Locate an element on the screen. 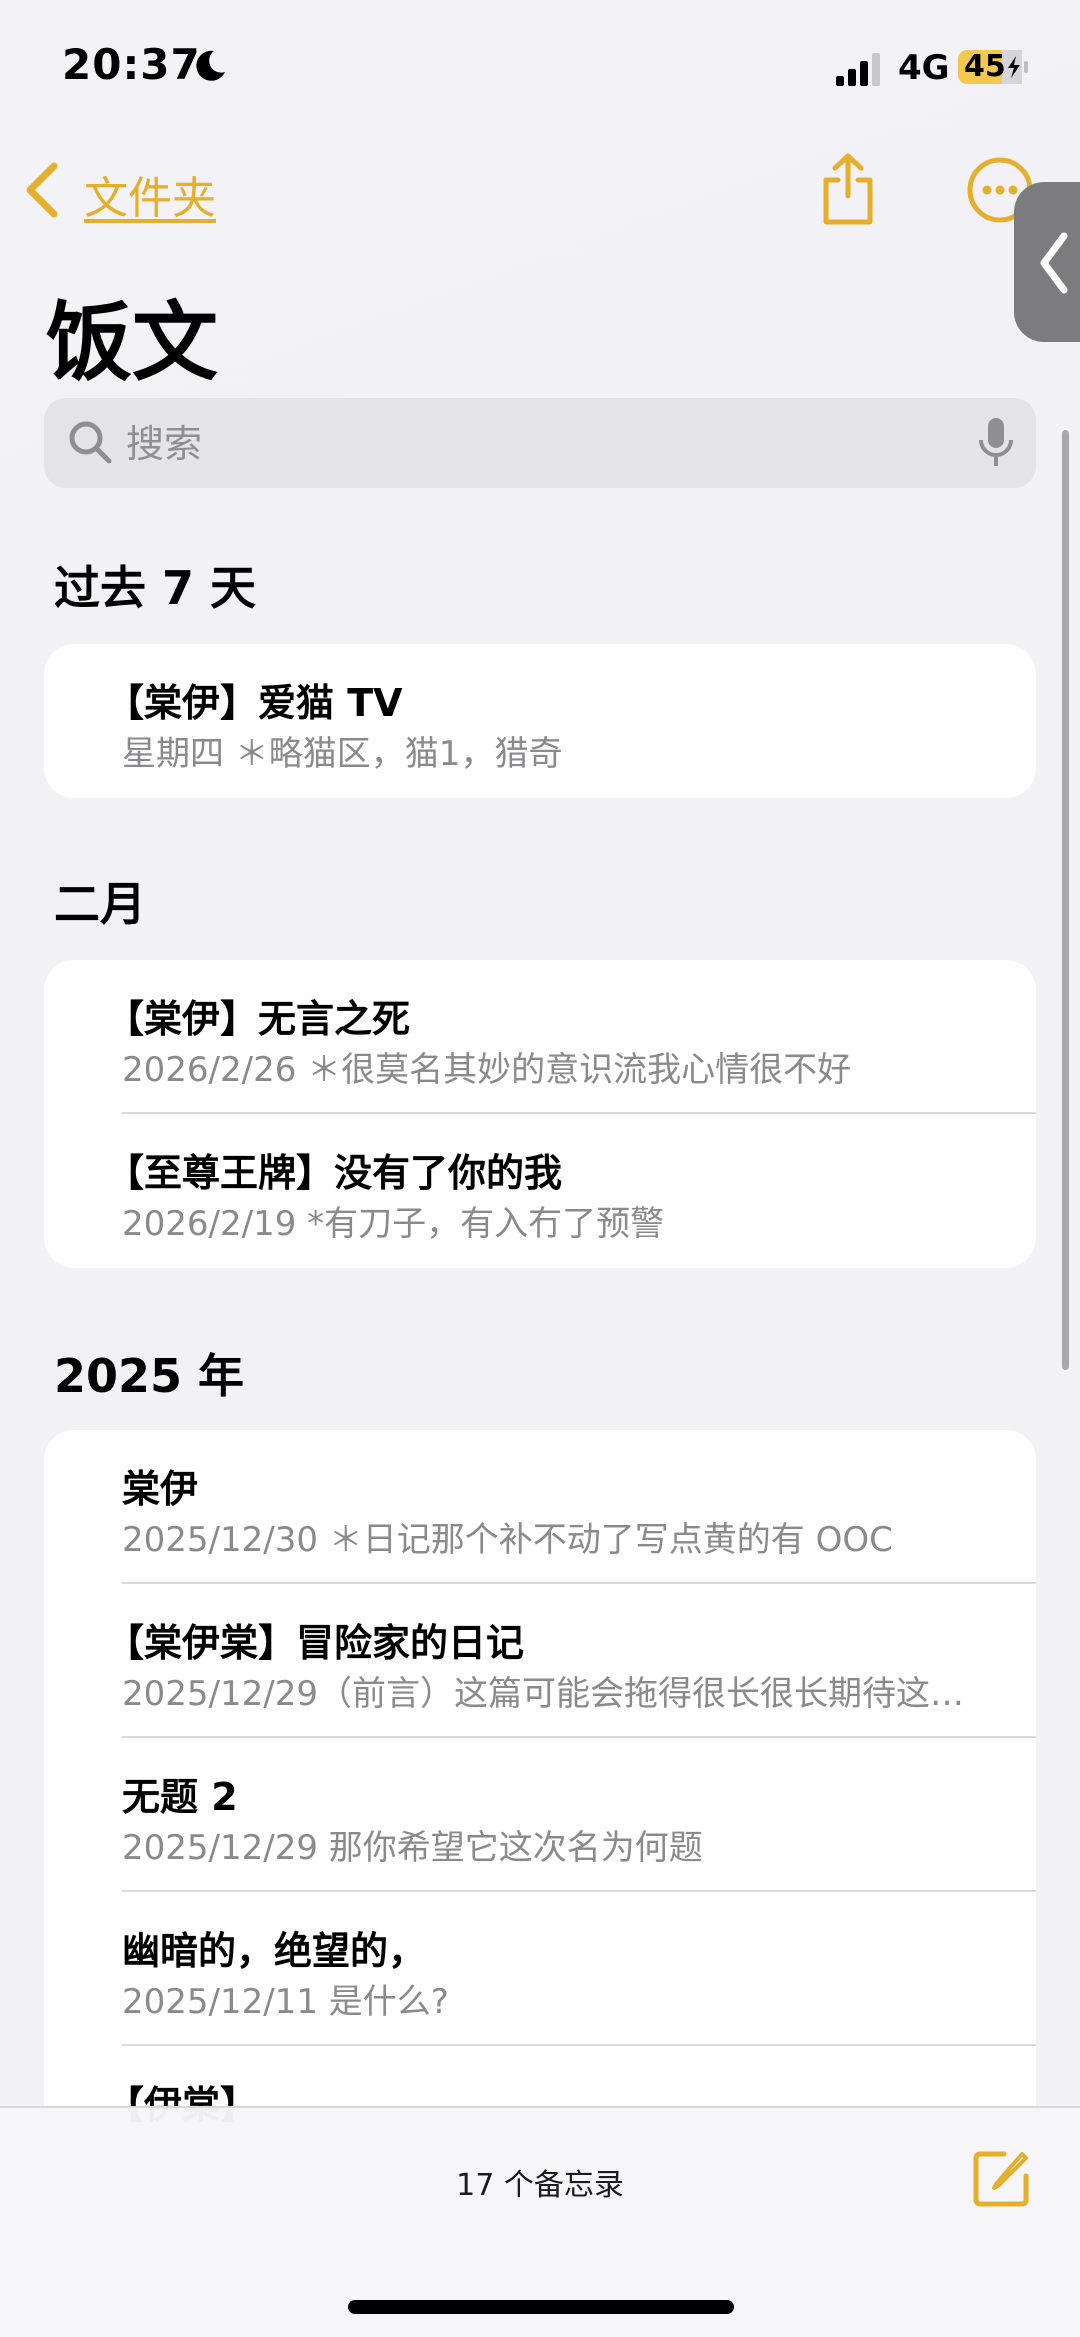  note-detail: 2026/2/19 *有刀子，有入冇了预警 is located at coordinates (393, 1224).